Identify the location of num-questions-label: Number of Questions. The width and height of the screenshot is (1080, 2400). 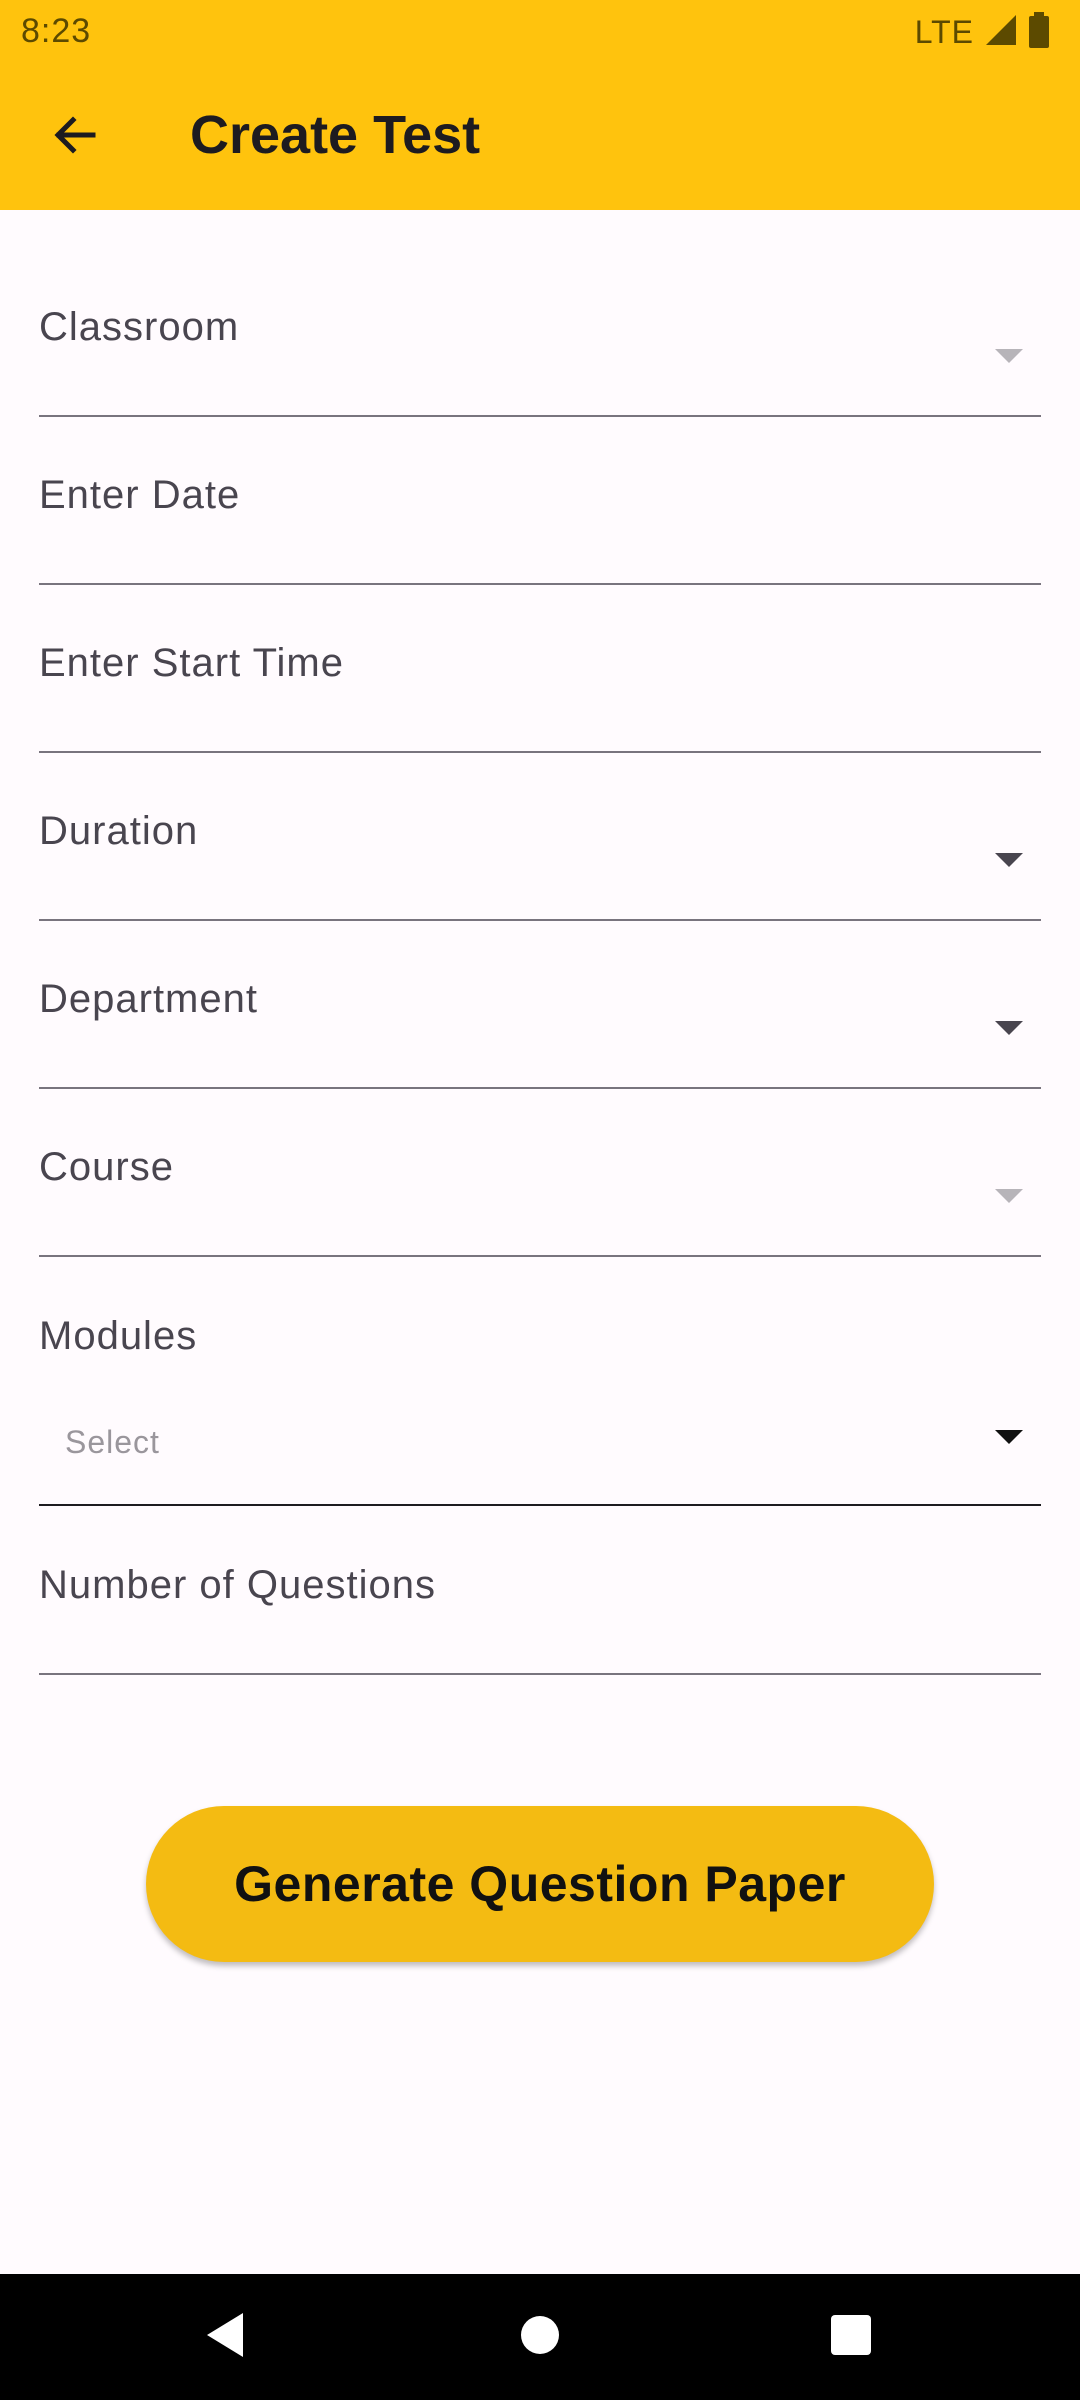
(237, 1585).